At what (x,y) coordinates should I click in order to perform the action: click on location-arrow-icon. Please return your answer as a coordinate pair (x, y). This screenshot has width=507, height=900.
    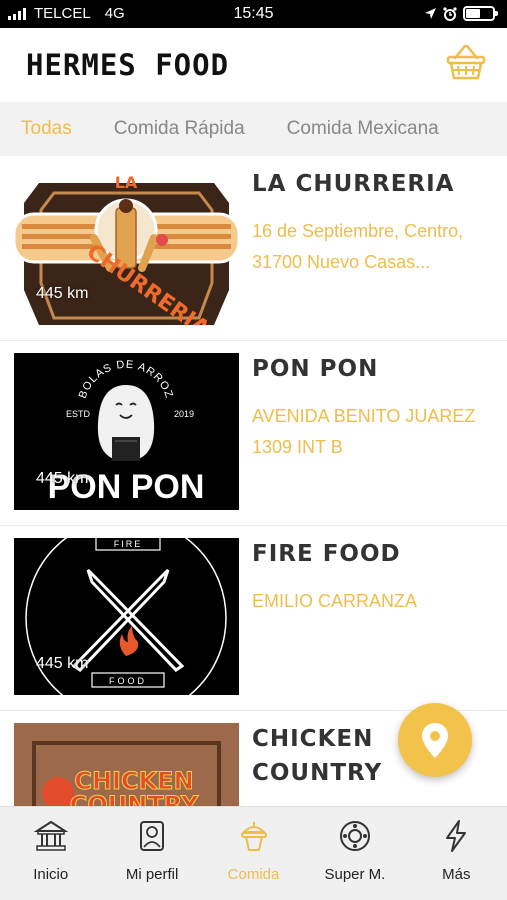
    Looking at the image, I should click on (430, 13).